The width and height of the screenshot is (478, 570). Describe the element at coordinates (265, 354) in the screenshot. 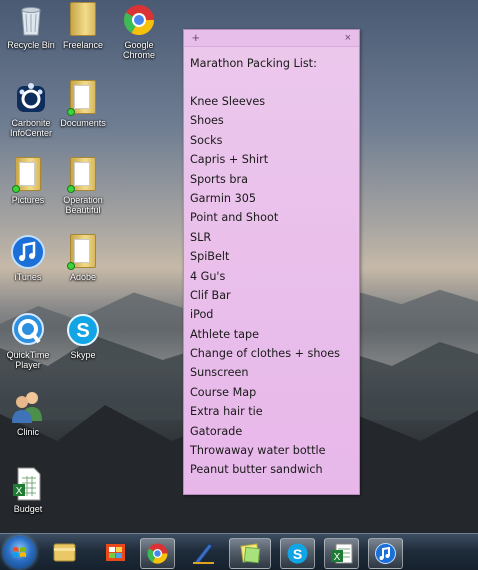

I see `list-item: Change of clothes + shoes` at that location.